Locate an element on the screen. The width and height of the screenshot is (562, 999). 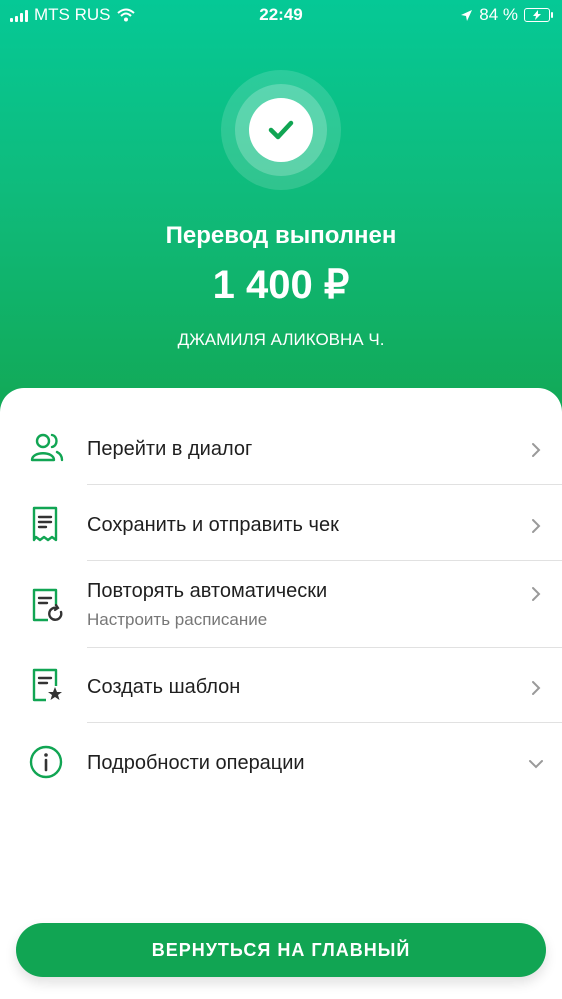
checkmark-icon is located at coordinates (281, 130).